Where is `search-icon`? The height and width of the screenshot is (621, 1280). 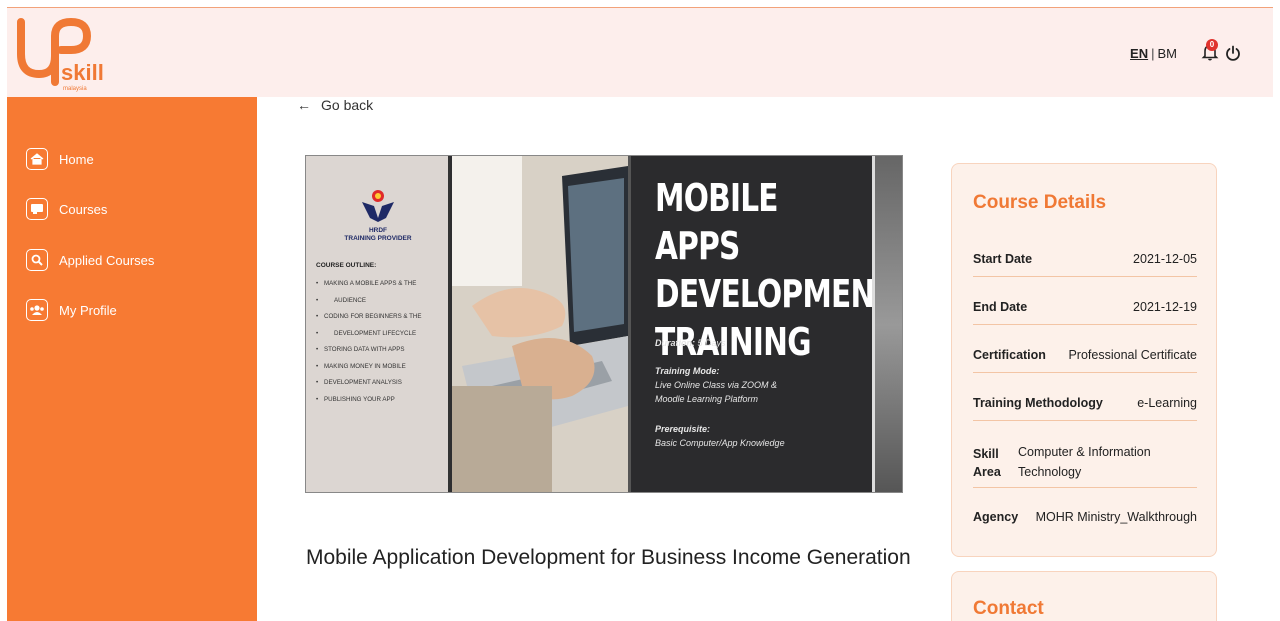 search-icon is located at coordinates (37, 260).